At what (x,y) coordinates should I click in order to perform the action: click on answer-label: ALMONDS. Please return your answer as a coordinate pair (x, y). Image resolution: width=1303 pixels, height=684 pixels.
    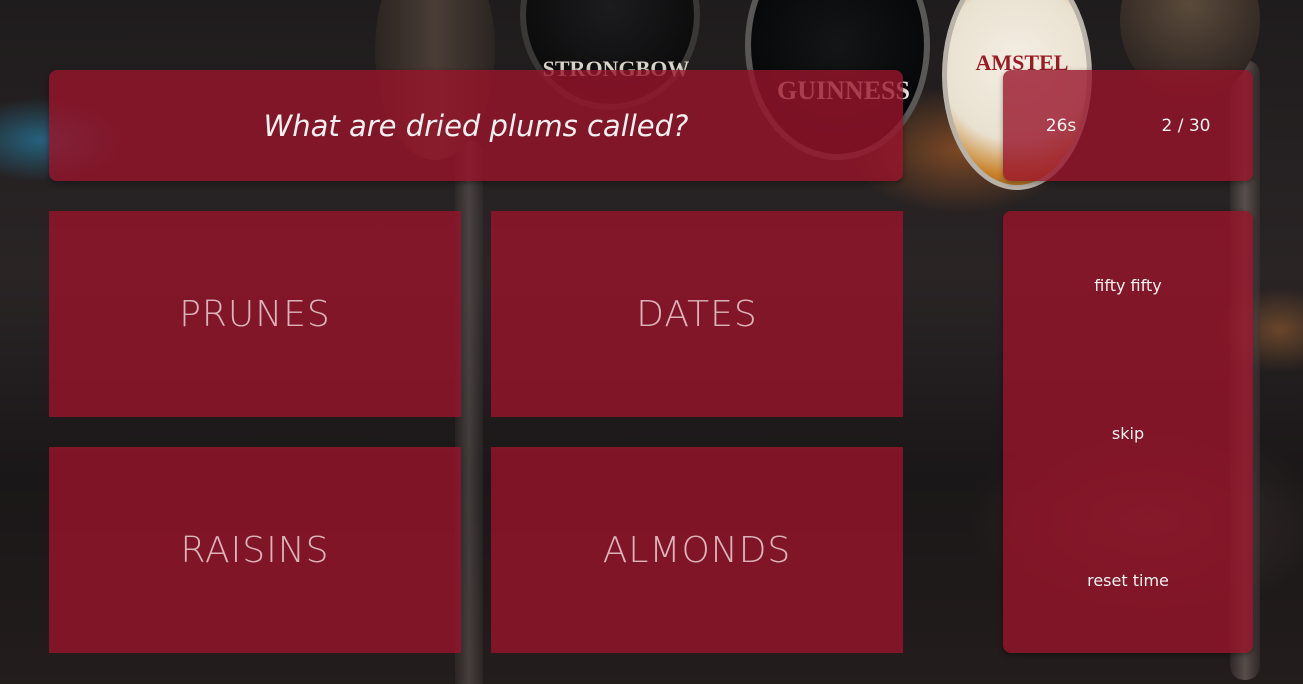
    Looking at the image, I should click on (697, 550).